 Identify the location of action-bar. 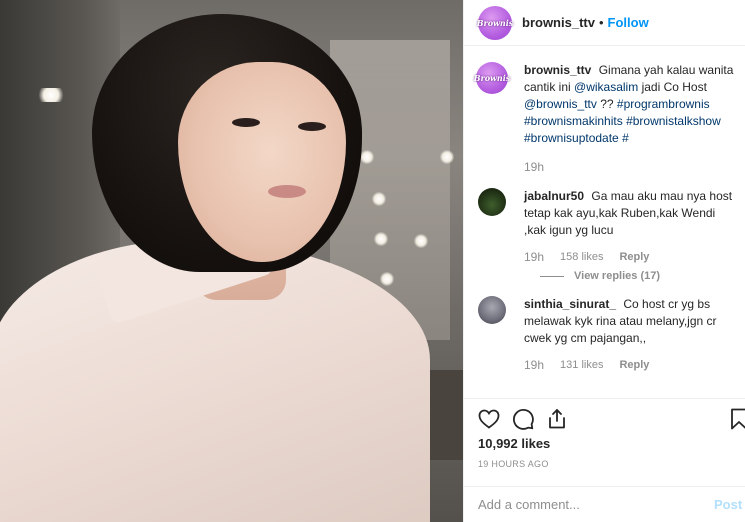
(604, 418).